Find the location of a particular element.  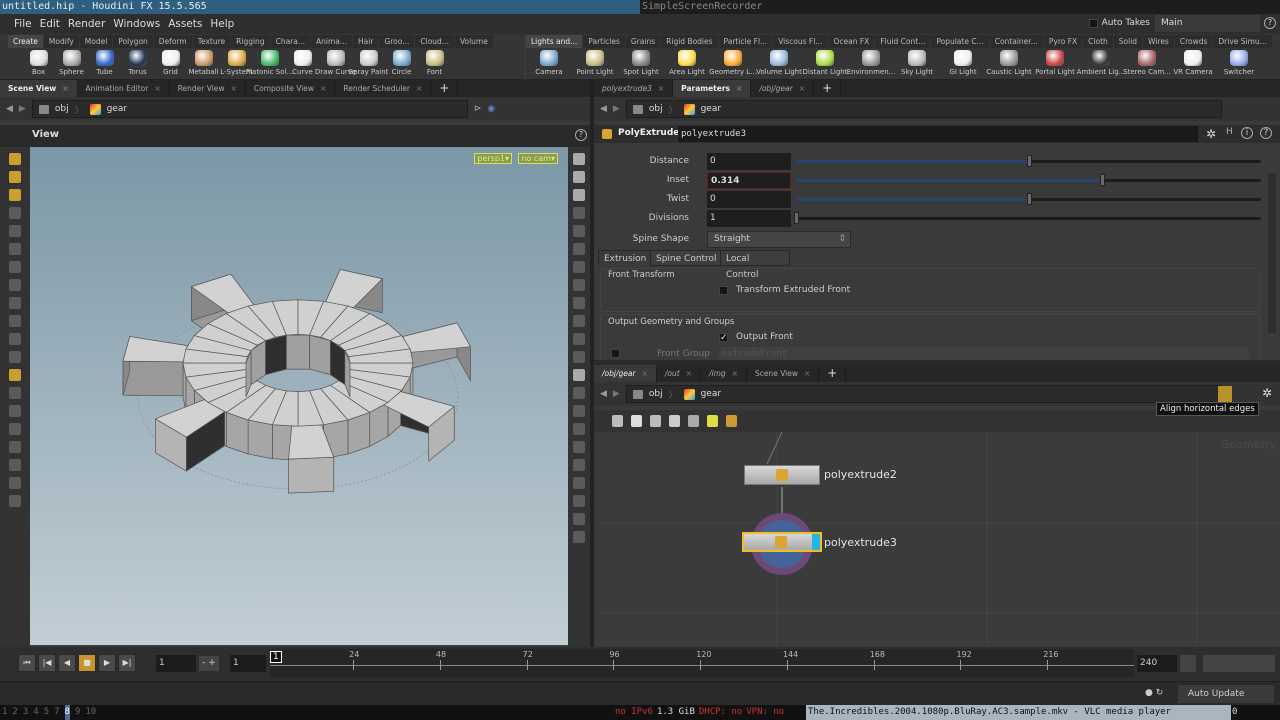

play-reverse-button: ◀ is located at coordinates (67, 663).